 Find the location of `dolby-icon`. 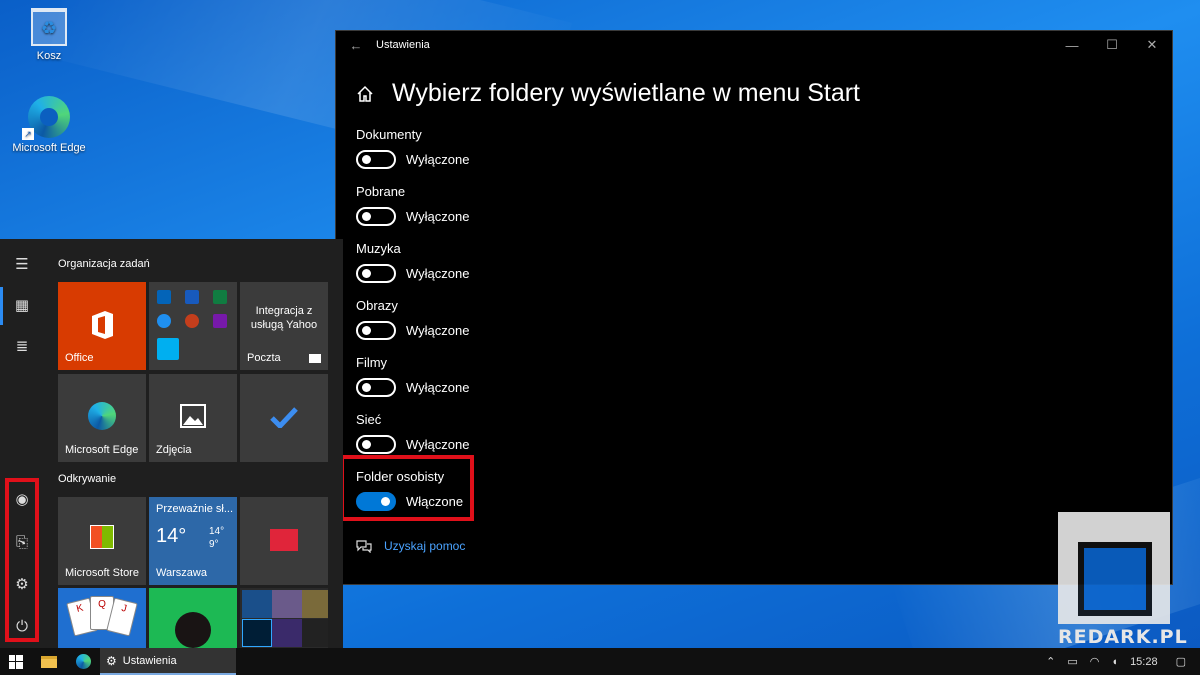

dolby-icon is located at coordinates (315, 633).